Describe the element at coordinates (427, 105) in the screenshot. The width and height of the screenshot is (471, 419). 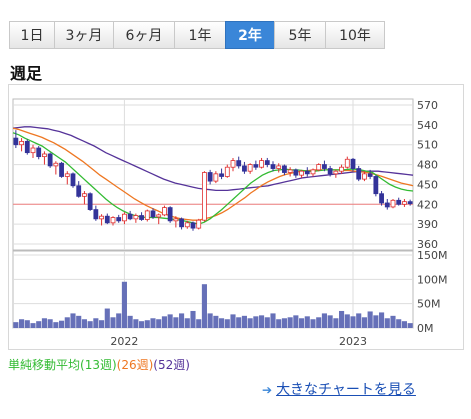
I see `price-tick-label: 570` at that location.